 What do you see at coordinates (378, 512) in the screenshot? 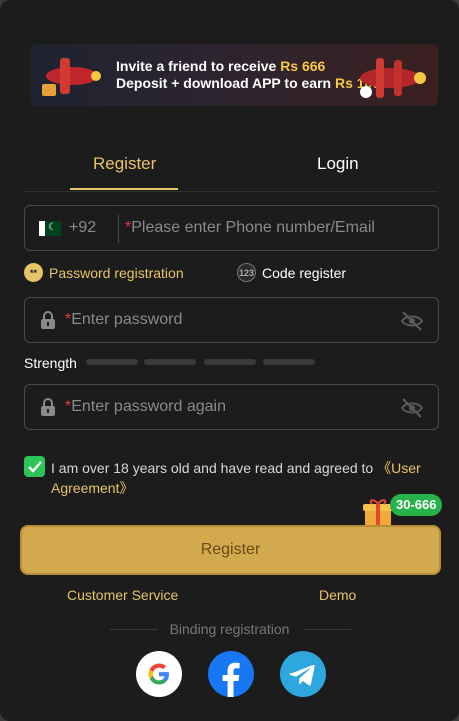
I see `gift-icon` at bounding box center [378, 512].